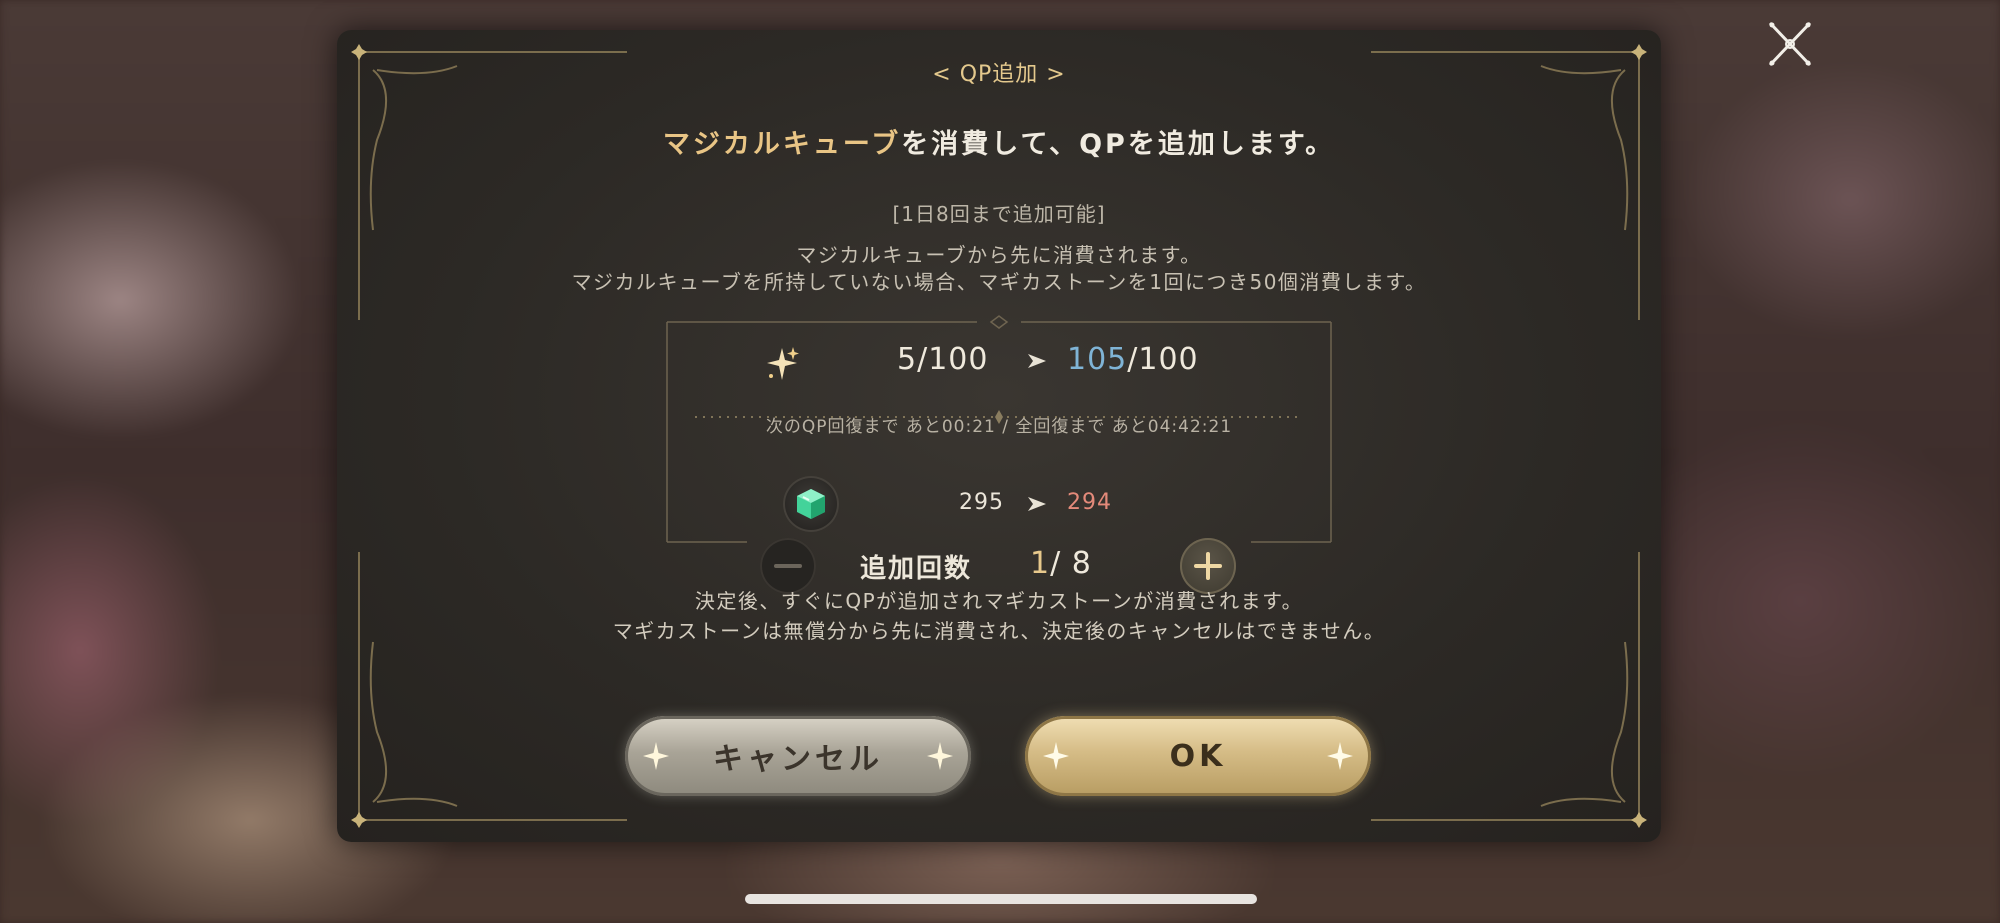 The image size is (2000, 923). What do you see at coordinates (782, 144) in the screenshot?
I see `headline-highlight: マジカルキューブ` at bounding box center [782, 144].